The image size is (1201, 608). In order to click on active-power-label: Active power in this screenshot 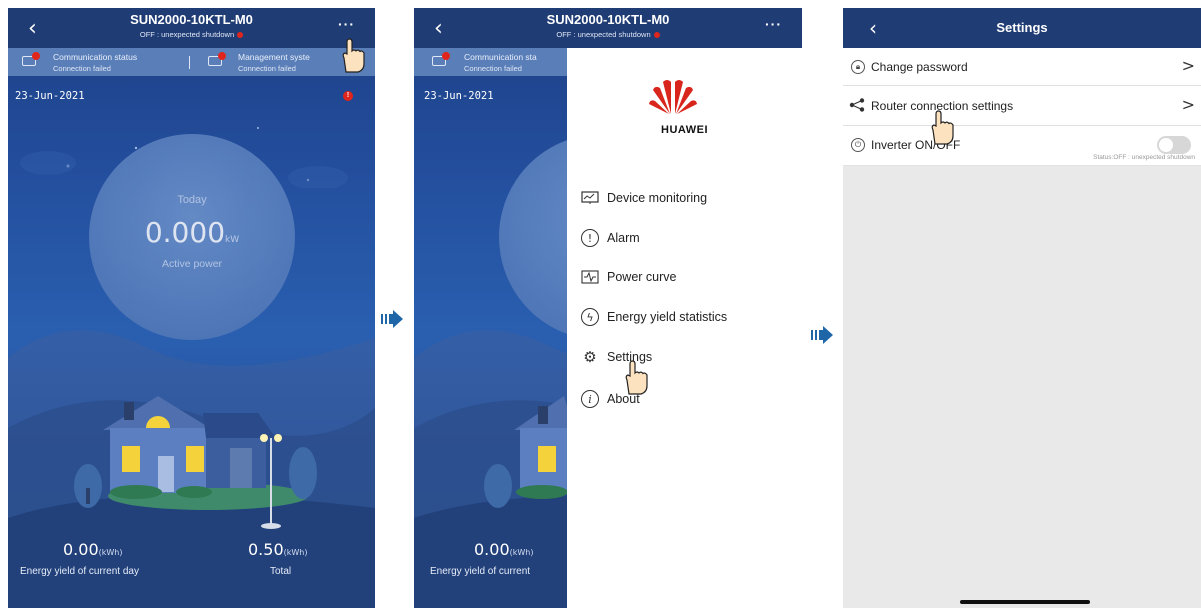, I will do `click(192, 264)`.